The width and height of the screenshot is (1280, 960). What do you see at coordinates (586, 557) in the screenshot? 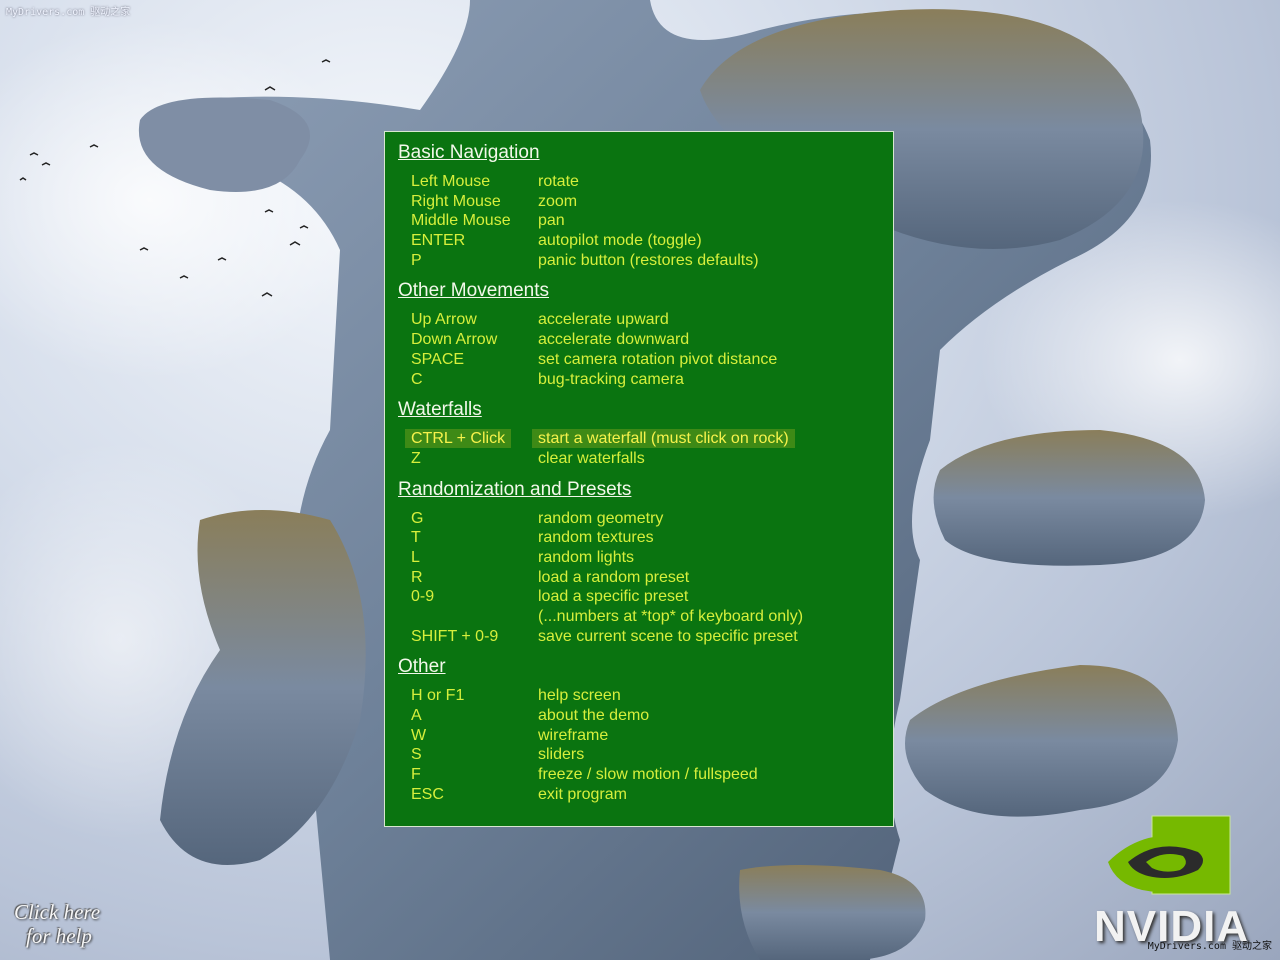
I see `shortcut-action-label: random lights` at bounding box center [586, 557].